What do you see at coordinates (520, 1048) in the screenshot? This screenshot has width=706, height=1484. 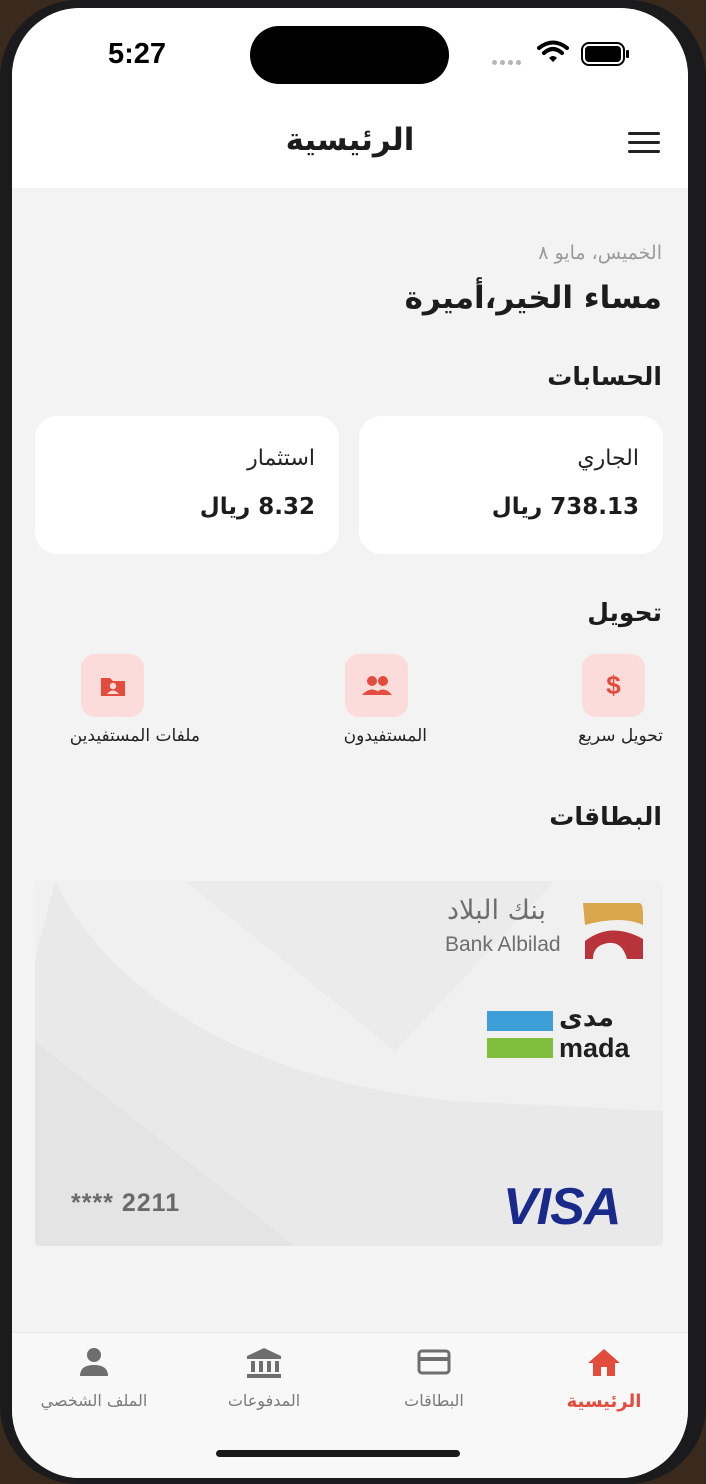 I see `mada-green-bar` at bounding box center [520, 1048].